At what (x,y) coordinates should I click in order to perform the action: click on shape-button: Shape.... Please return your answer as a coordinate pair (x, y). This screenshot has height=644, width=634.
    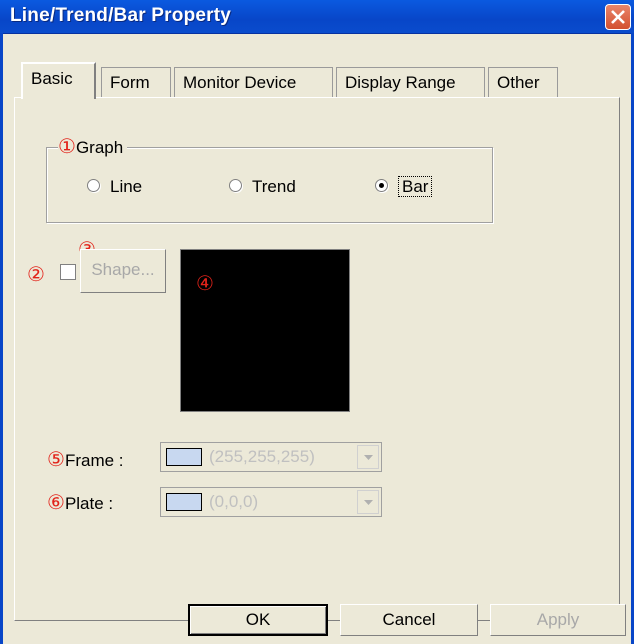
    Looking at the image, I should click on (123, 271).